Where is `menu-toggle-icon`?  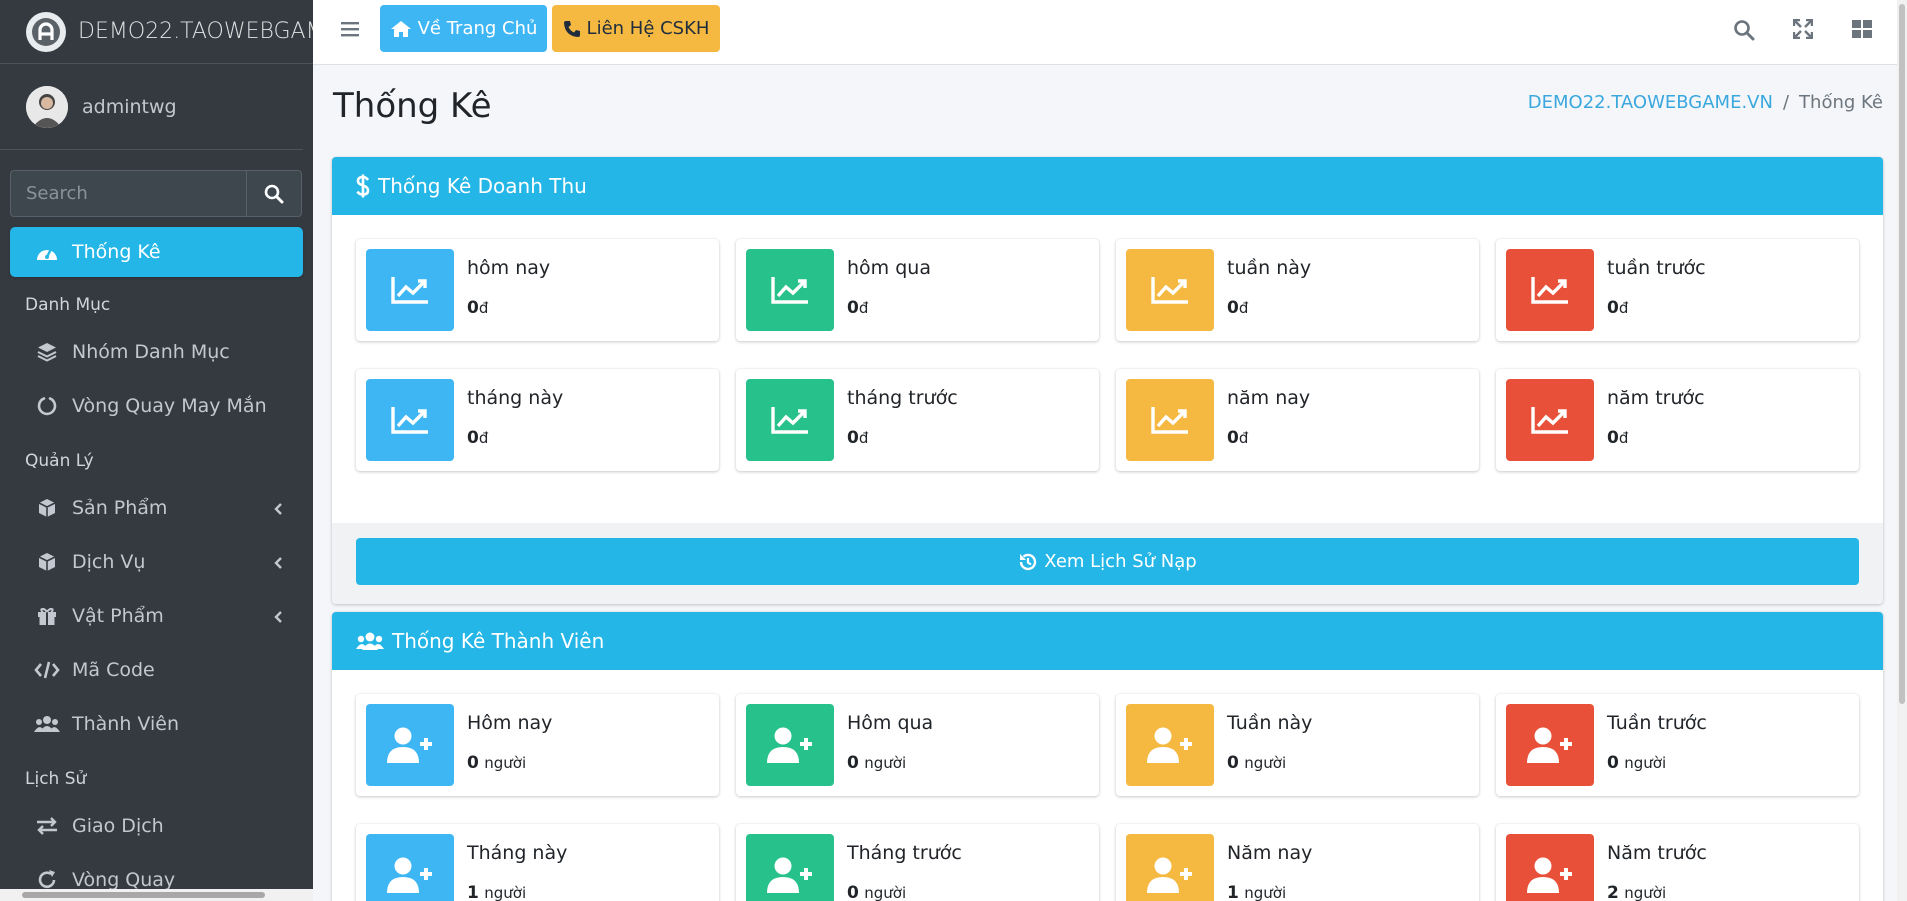 menu-toggle-icon is located at coordinates (351, 31).